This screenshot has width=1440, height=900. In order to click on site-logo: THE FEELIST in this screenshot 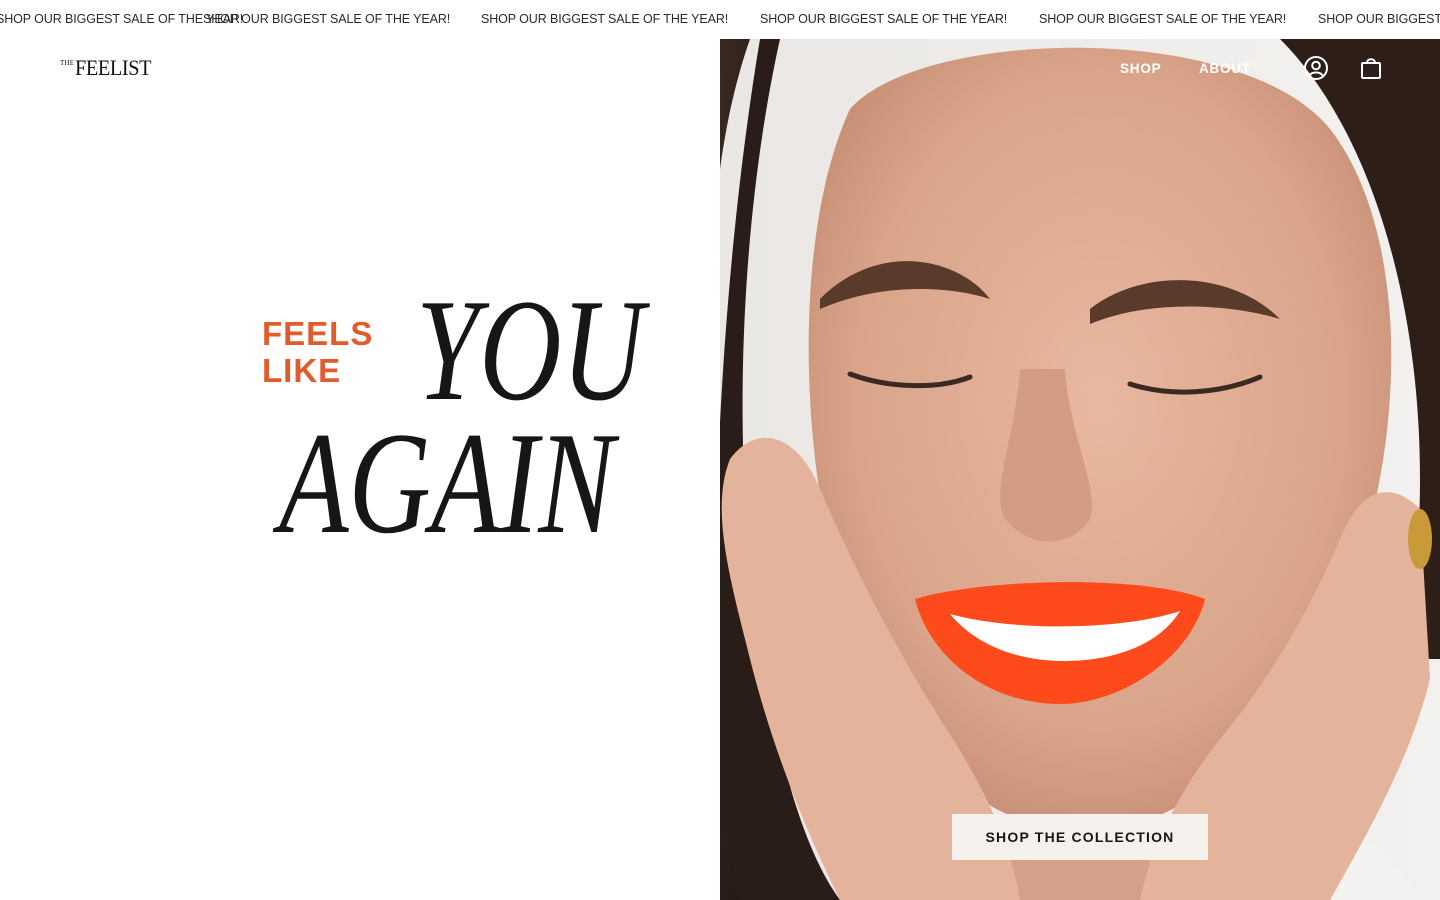, I will do `click(109, 69)`.